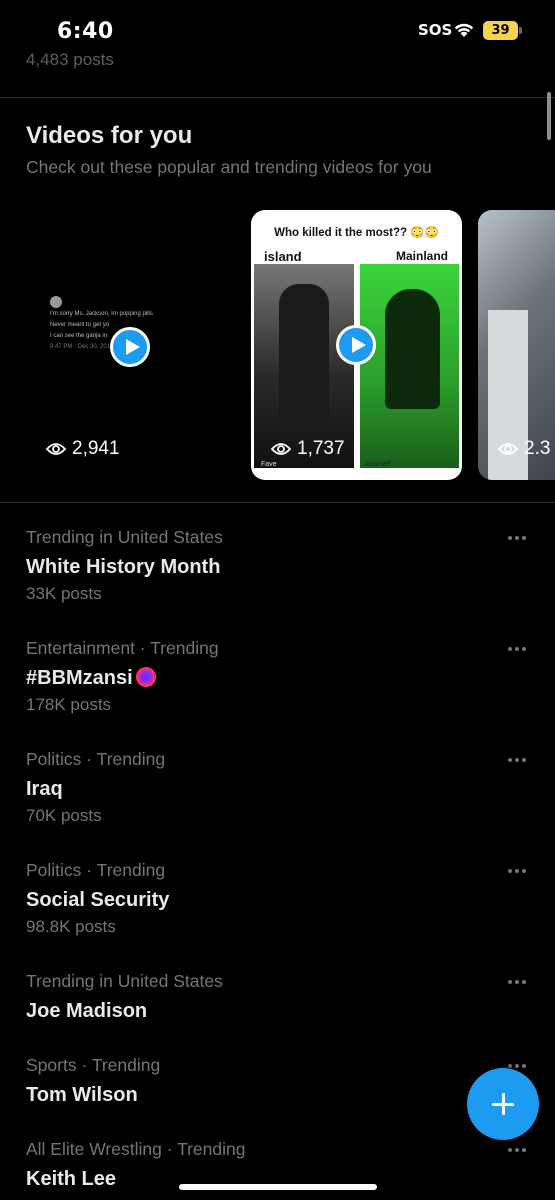 Image resolution: width=555 pixels, height=1200 pixels. Describe the element at coordinates (80, 324) in the screenshot. I see `tweet-line: Never meant to get yo` at that location.